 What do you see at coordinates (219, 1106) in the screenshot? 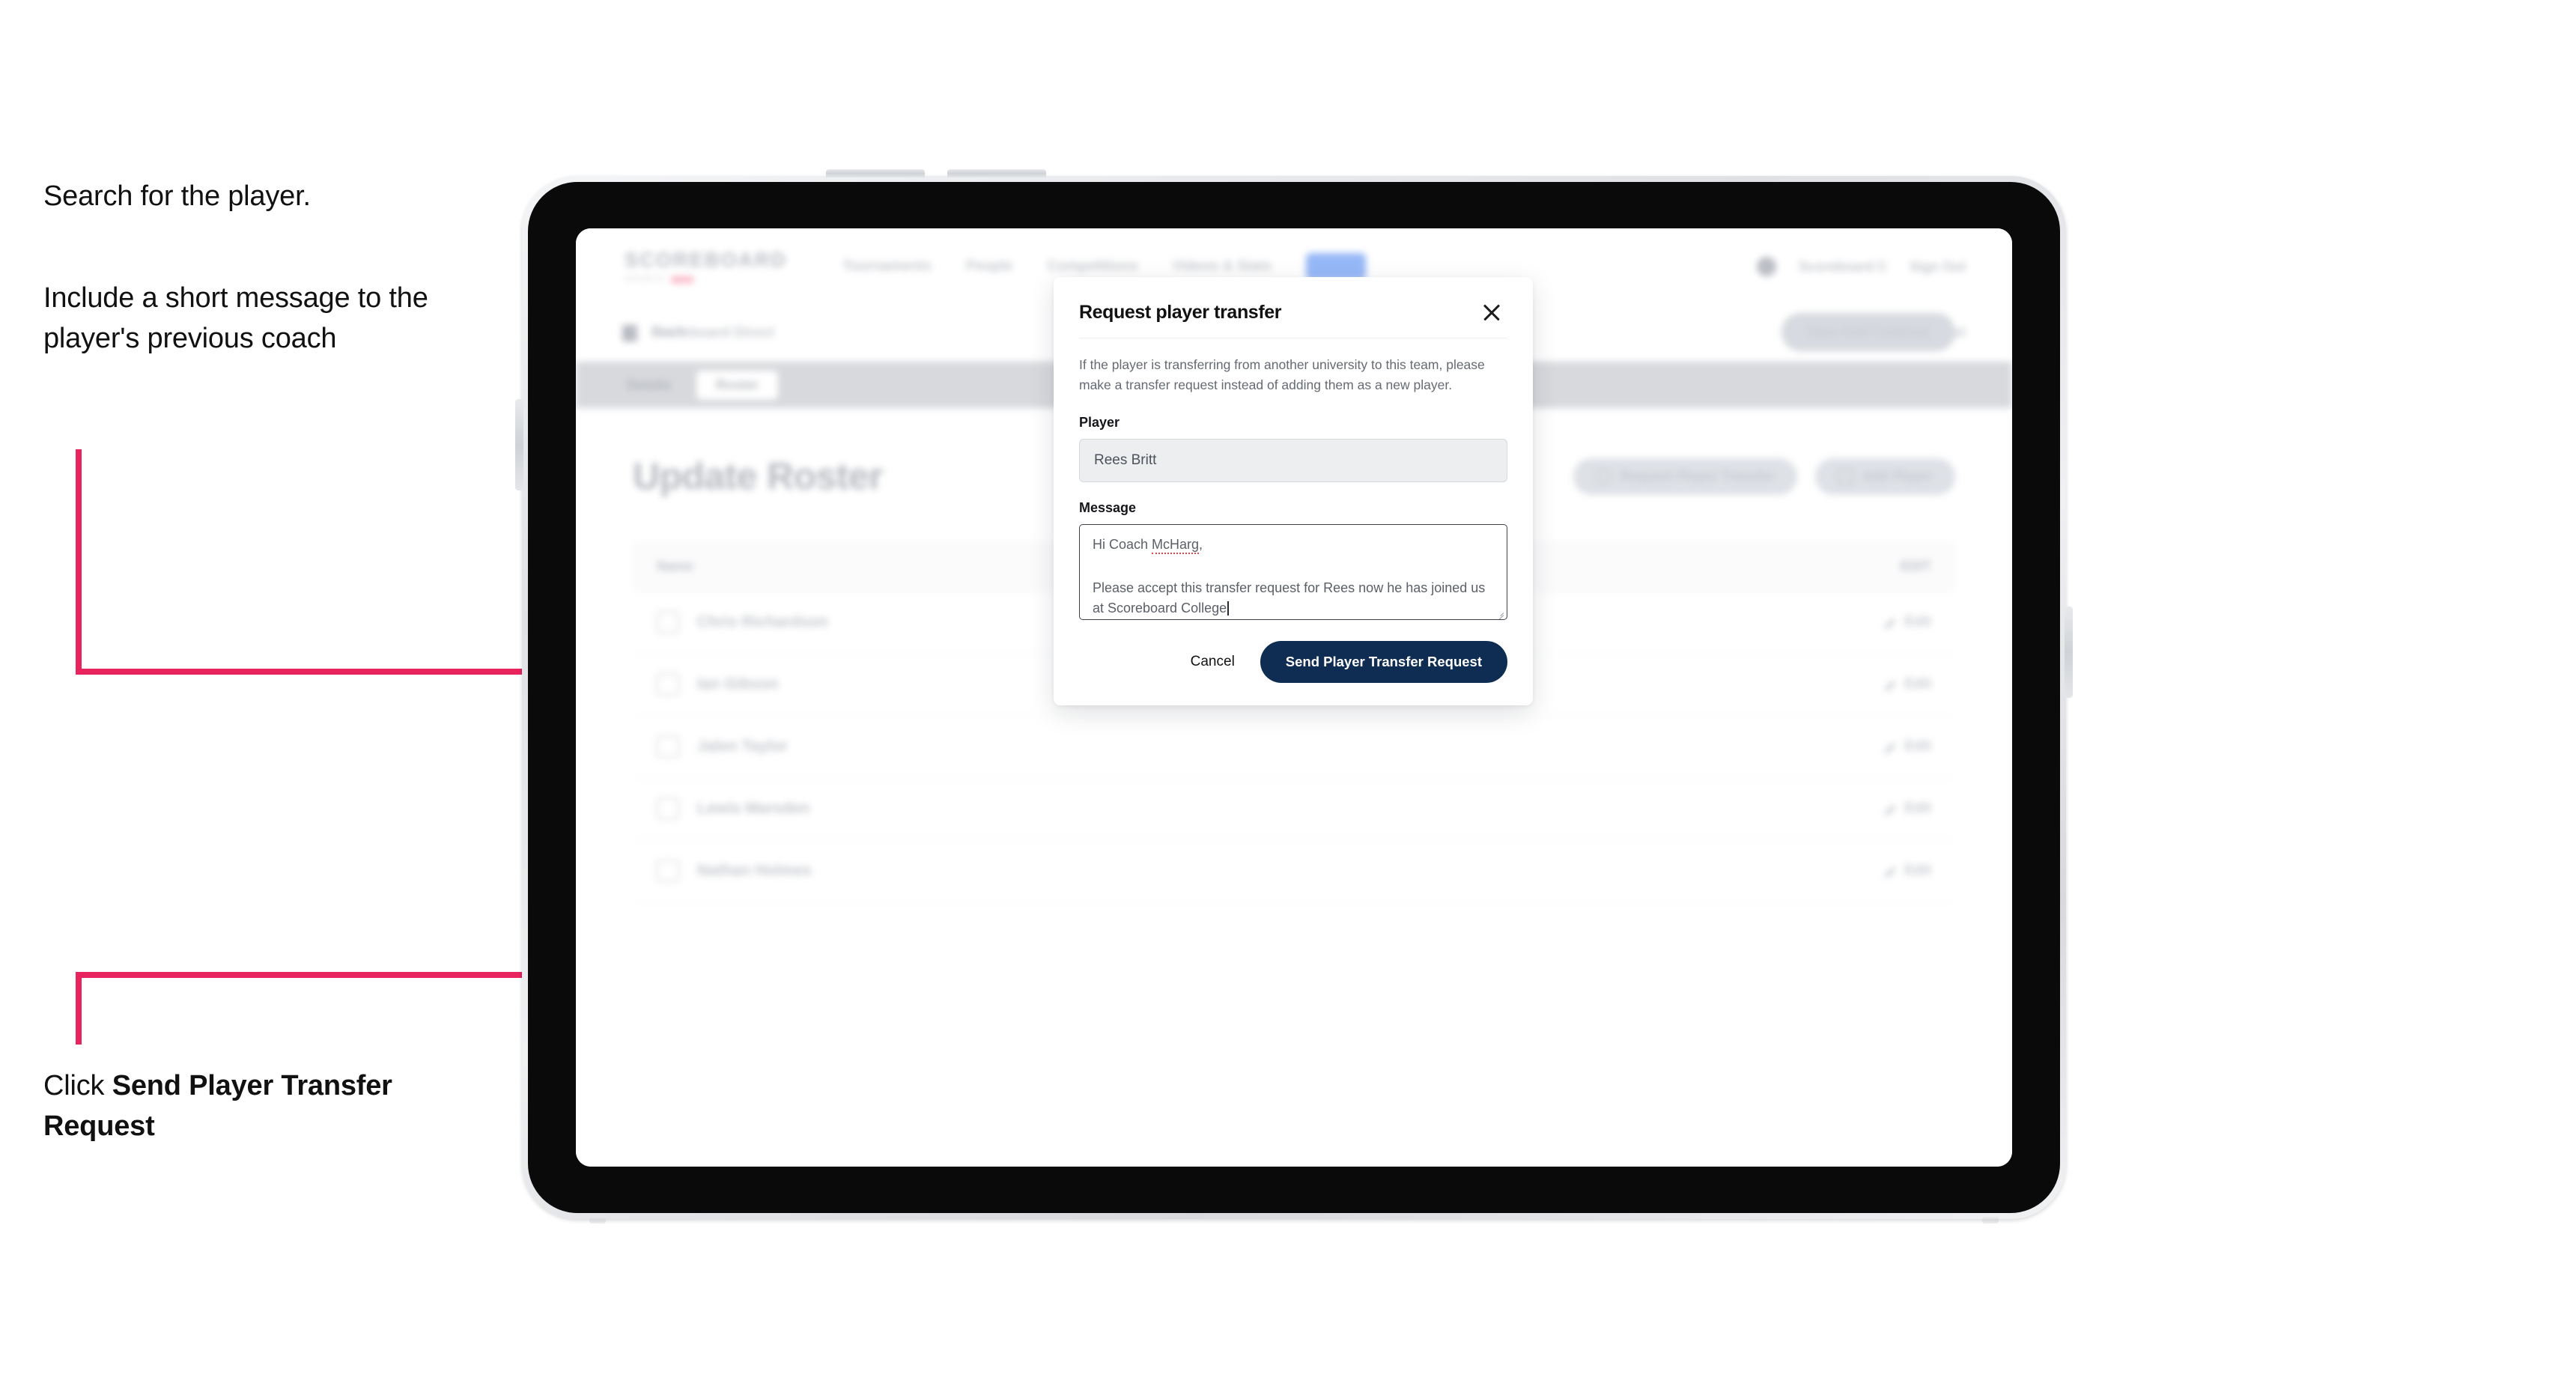
I see `annotation-click-send-request: Click Send Player Transfer Request` at bounding box center [219, 1106].